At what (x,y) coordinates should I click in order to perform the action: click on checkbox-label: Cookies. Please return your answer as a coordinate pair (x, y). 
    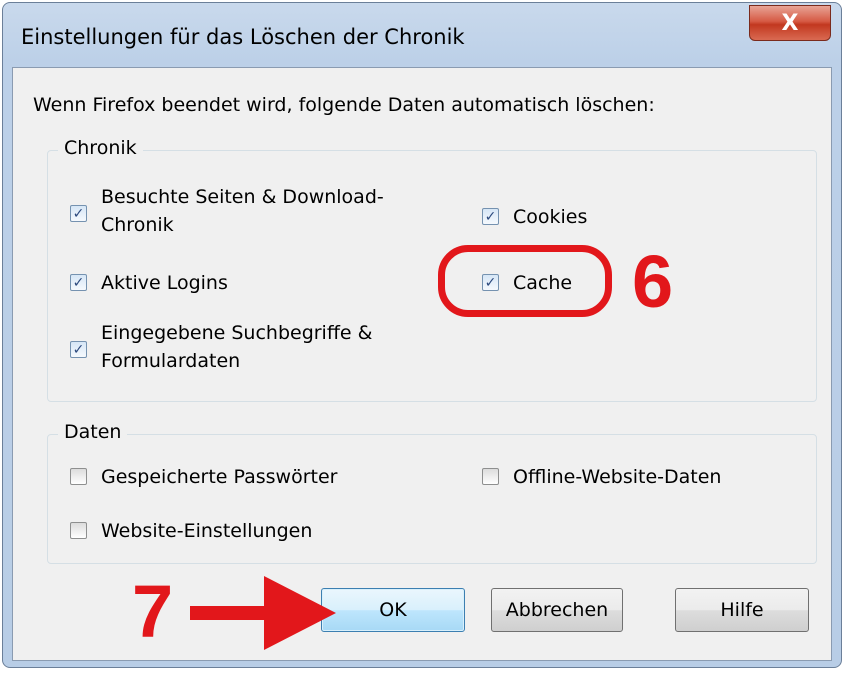
    Looking at the image, I should click on (550, 217).